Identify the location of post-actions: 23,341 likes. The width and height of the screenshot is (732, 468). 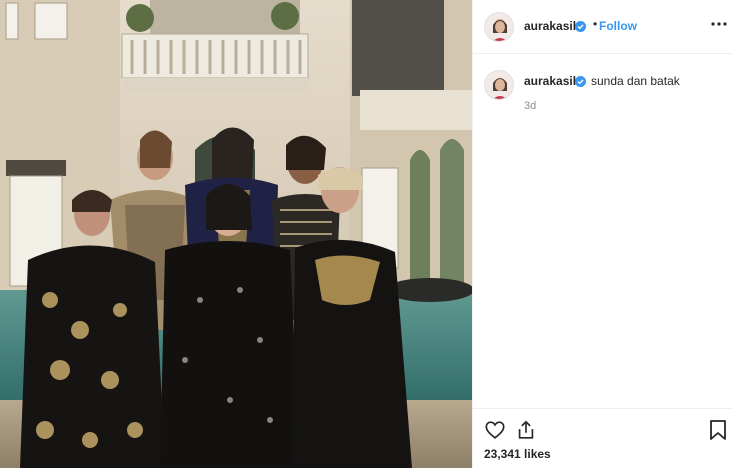
(602, 438).